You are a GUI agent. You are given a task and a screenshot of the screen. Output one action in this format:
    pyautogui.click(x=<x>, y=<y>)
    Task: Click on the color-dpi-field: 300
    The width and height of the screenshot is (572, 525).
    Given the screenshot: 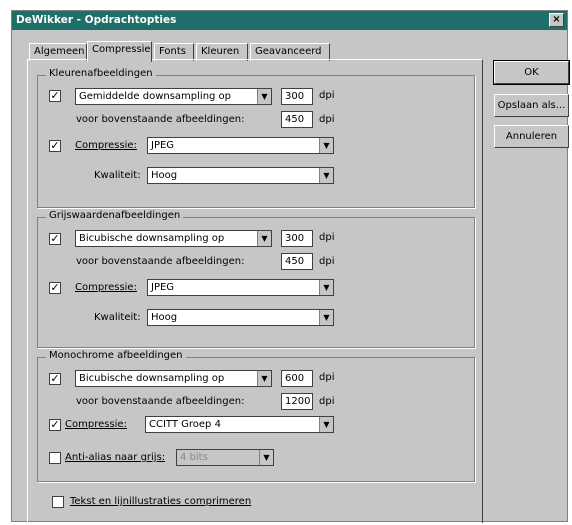 What is the action you would take?
    pyautogui.click(x=297, y=96)
    